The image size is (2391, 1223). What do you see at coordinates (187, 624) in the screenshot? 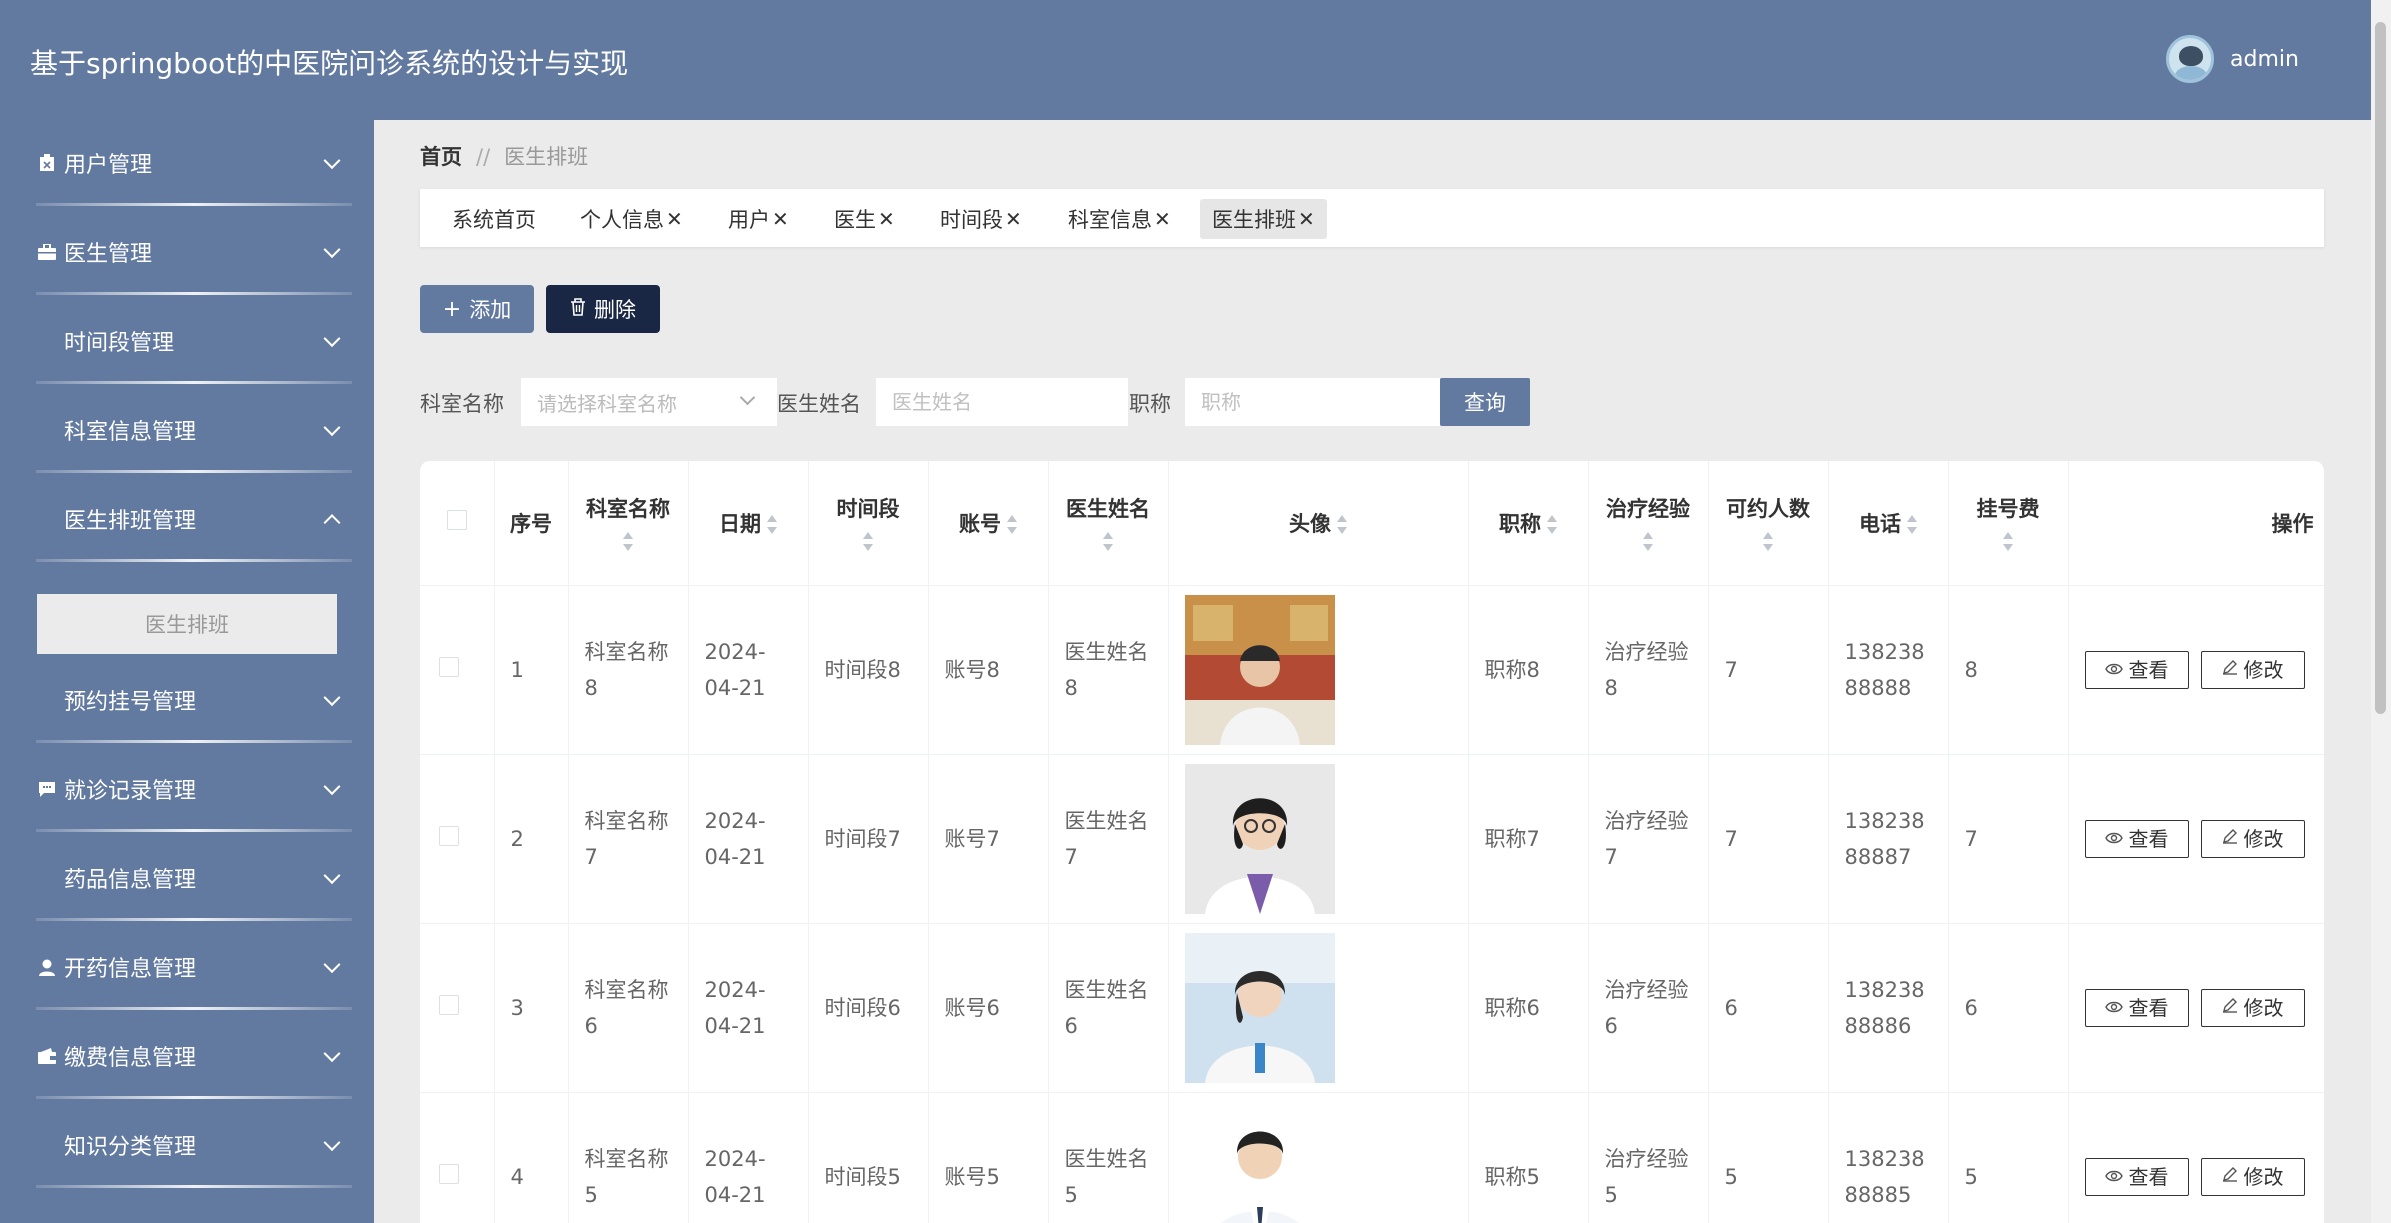
I see `submenu-item-schedule: 医生排班` at bounding box center [187, 624].